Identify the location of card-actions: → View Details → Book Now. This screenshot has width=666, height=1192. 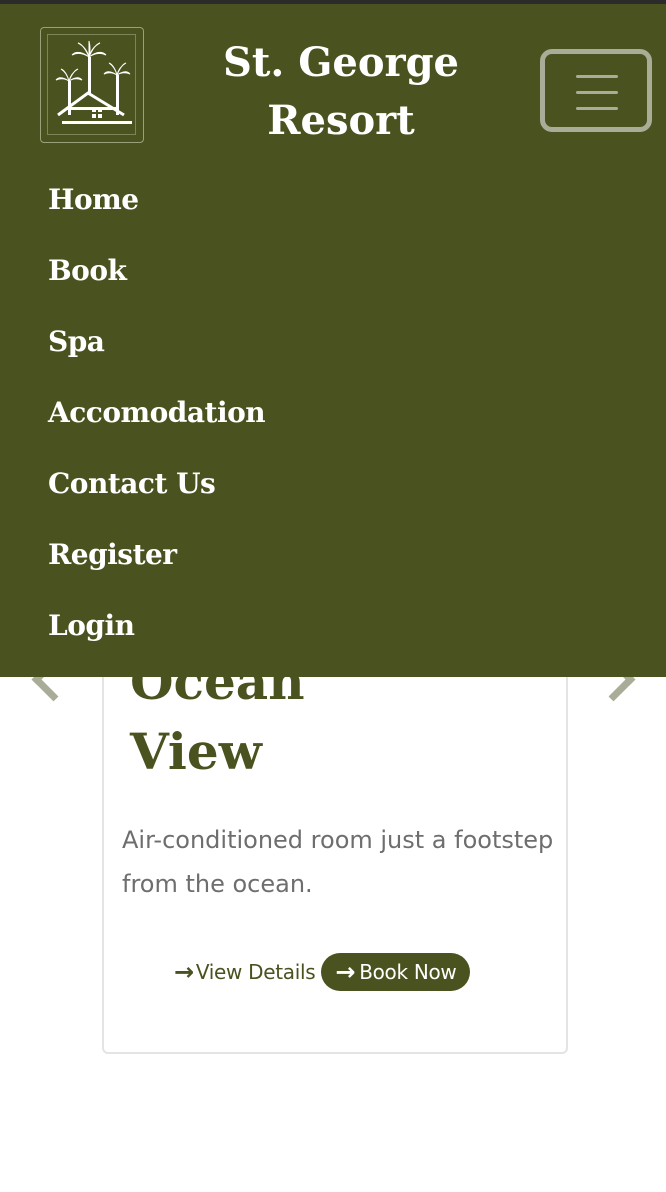
(322, 972).